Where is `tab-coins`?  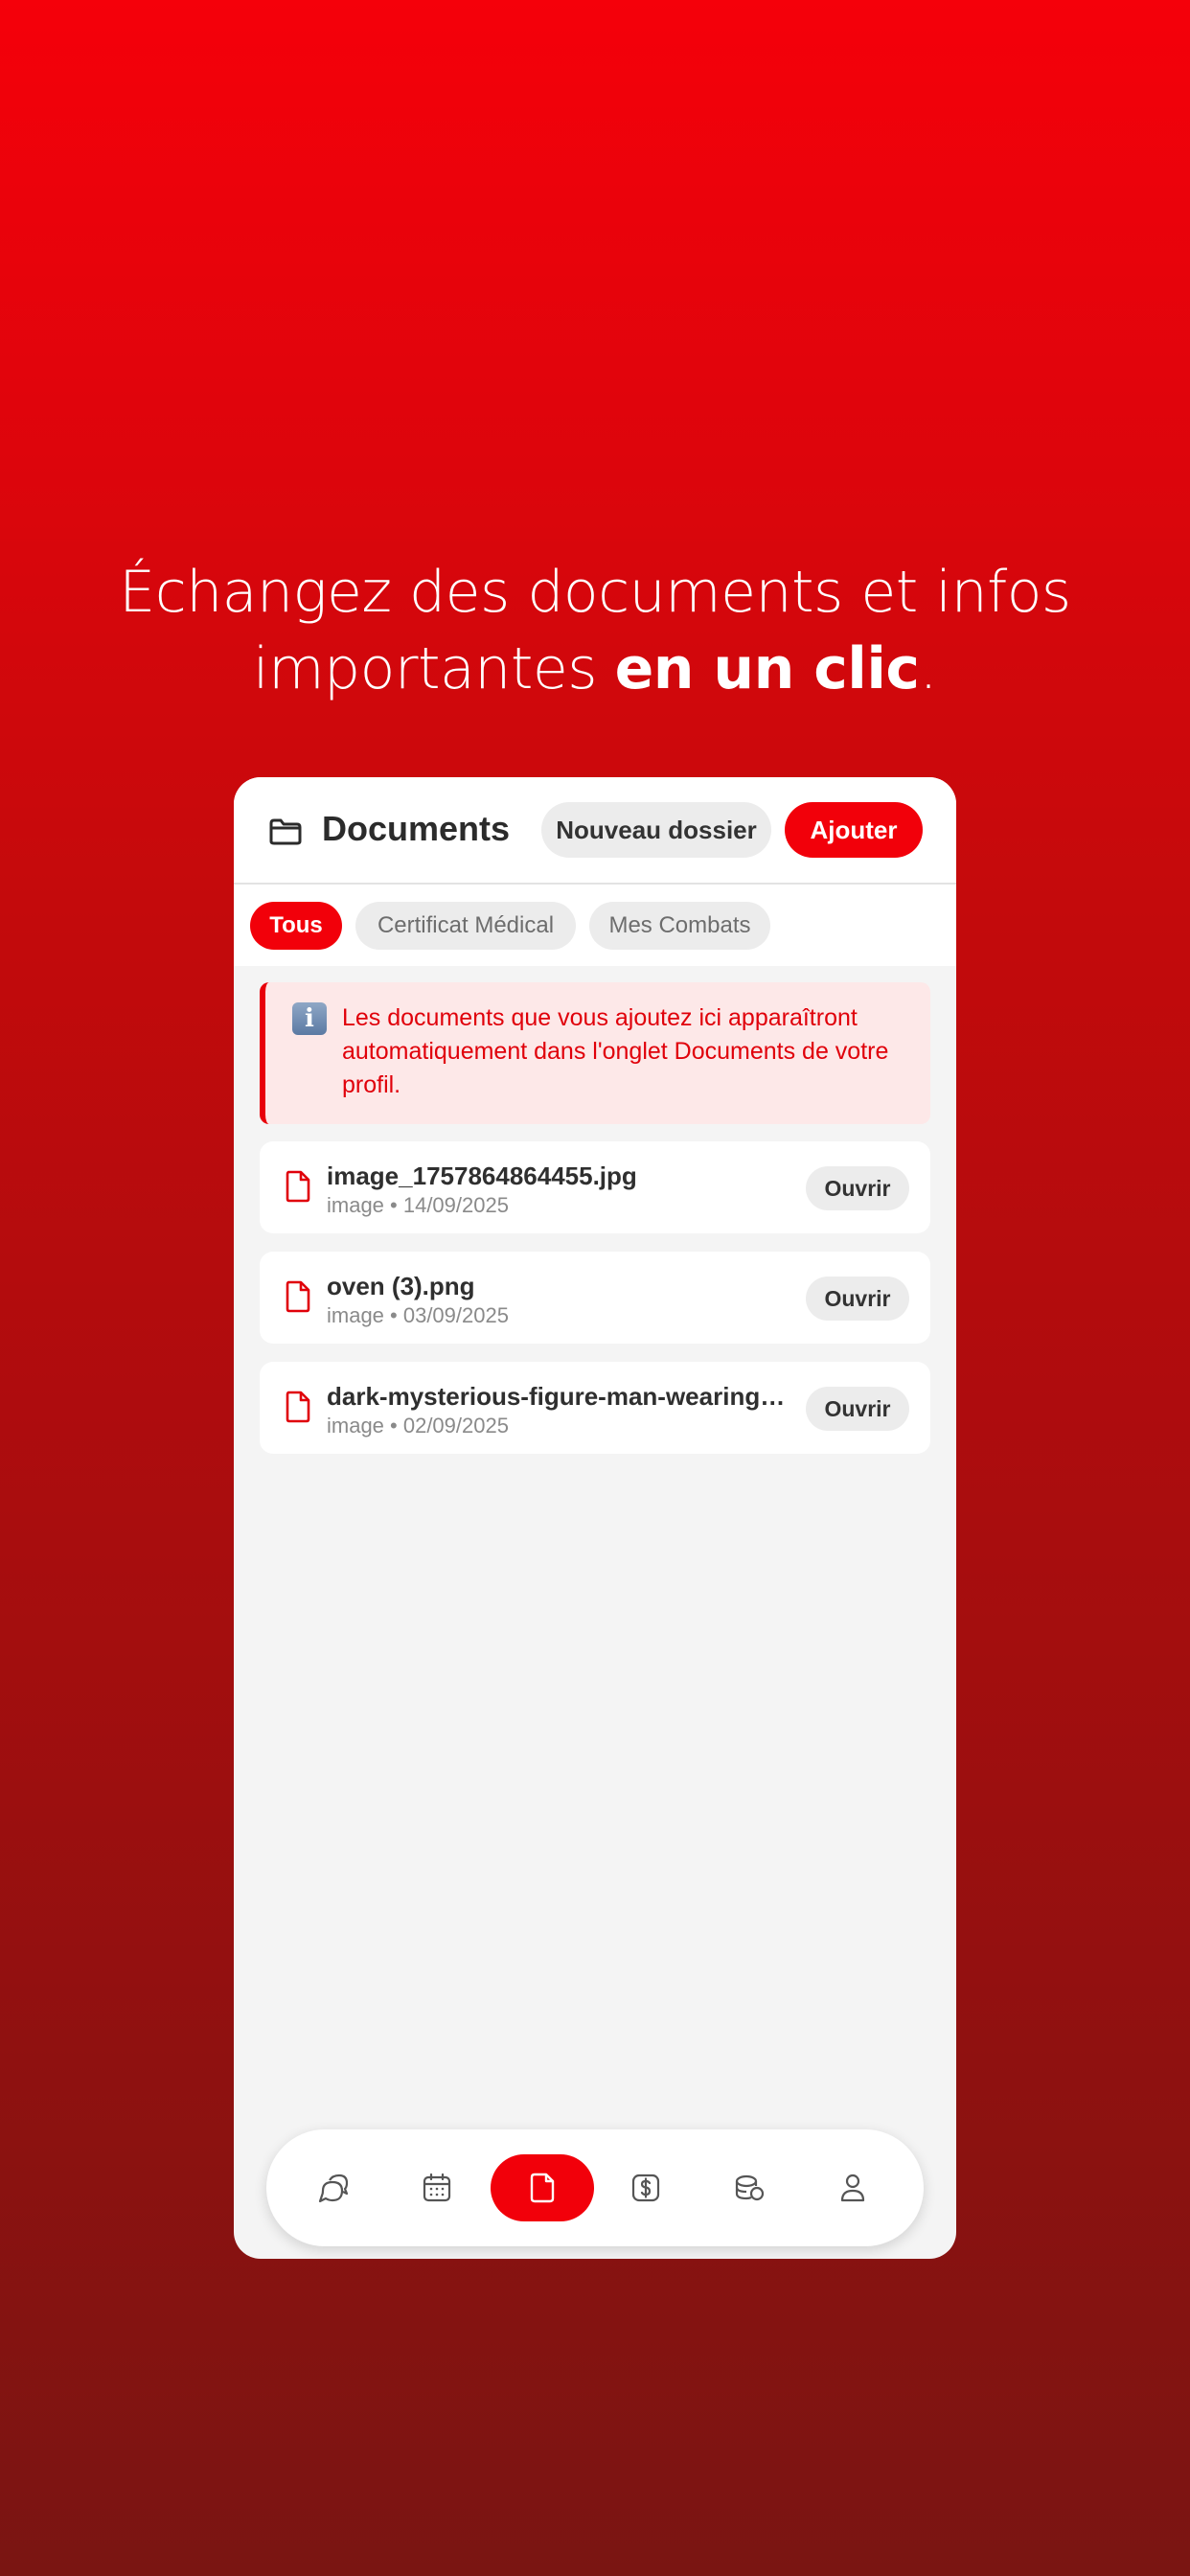 tab-coins is located at coordinates (749, 2187).